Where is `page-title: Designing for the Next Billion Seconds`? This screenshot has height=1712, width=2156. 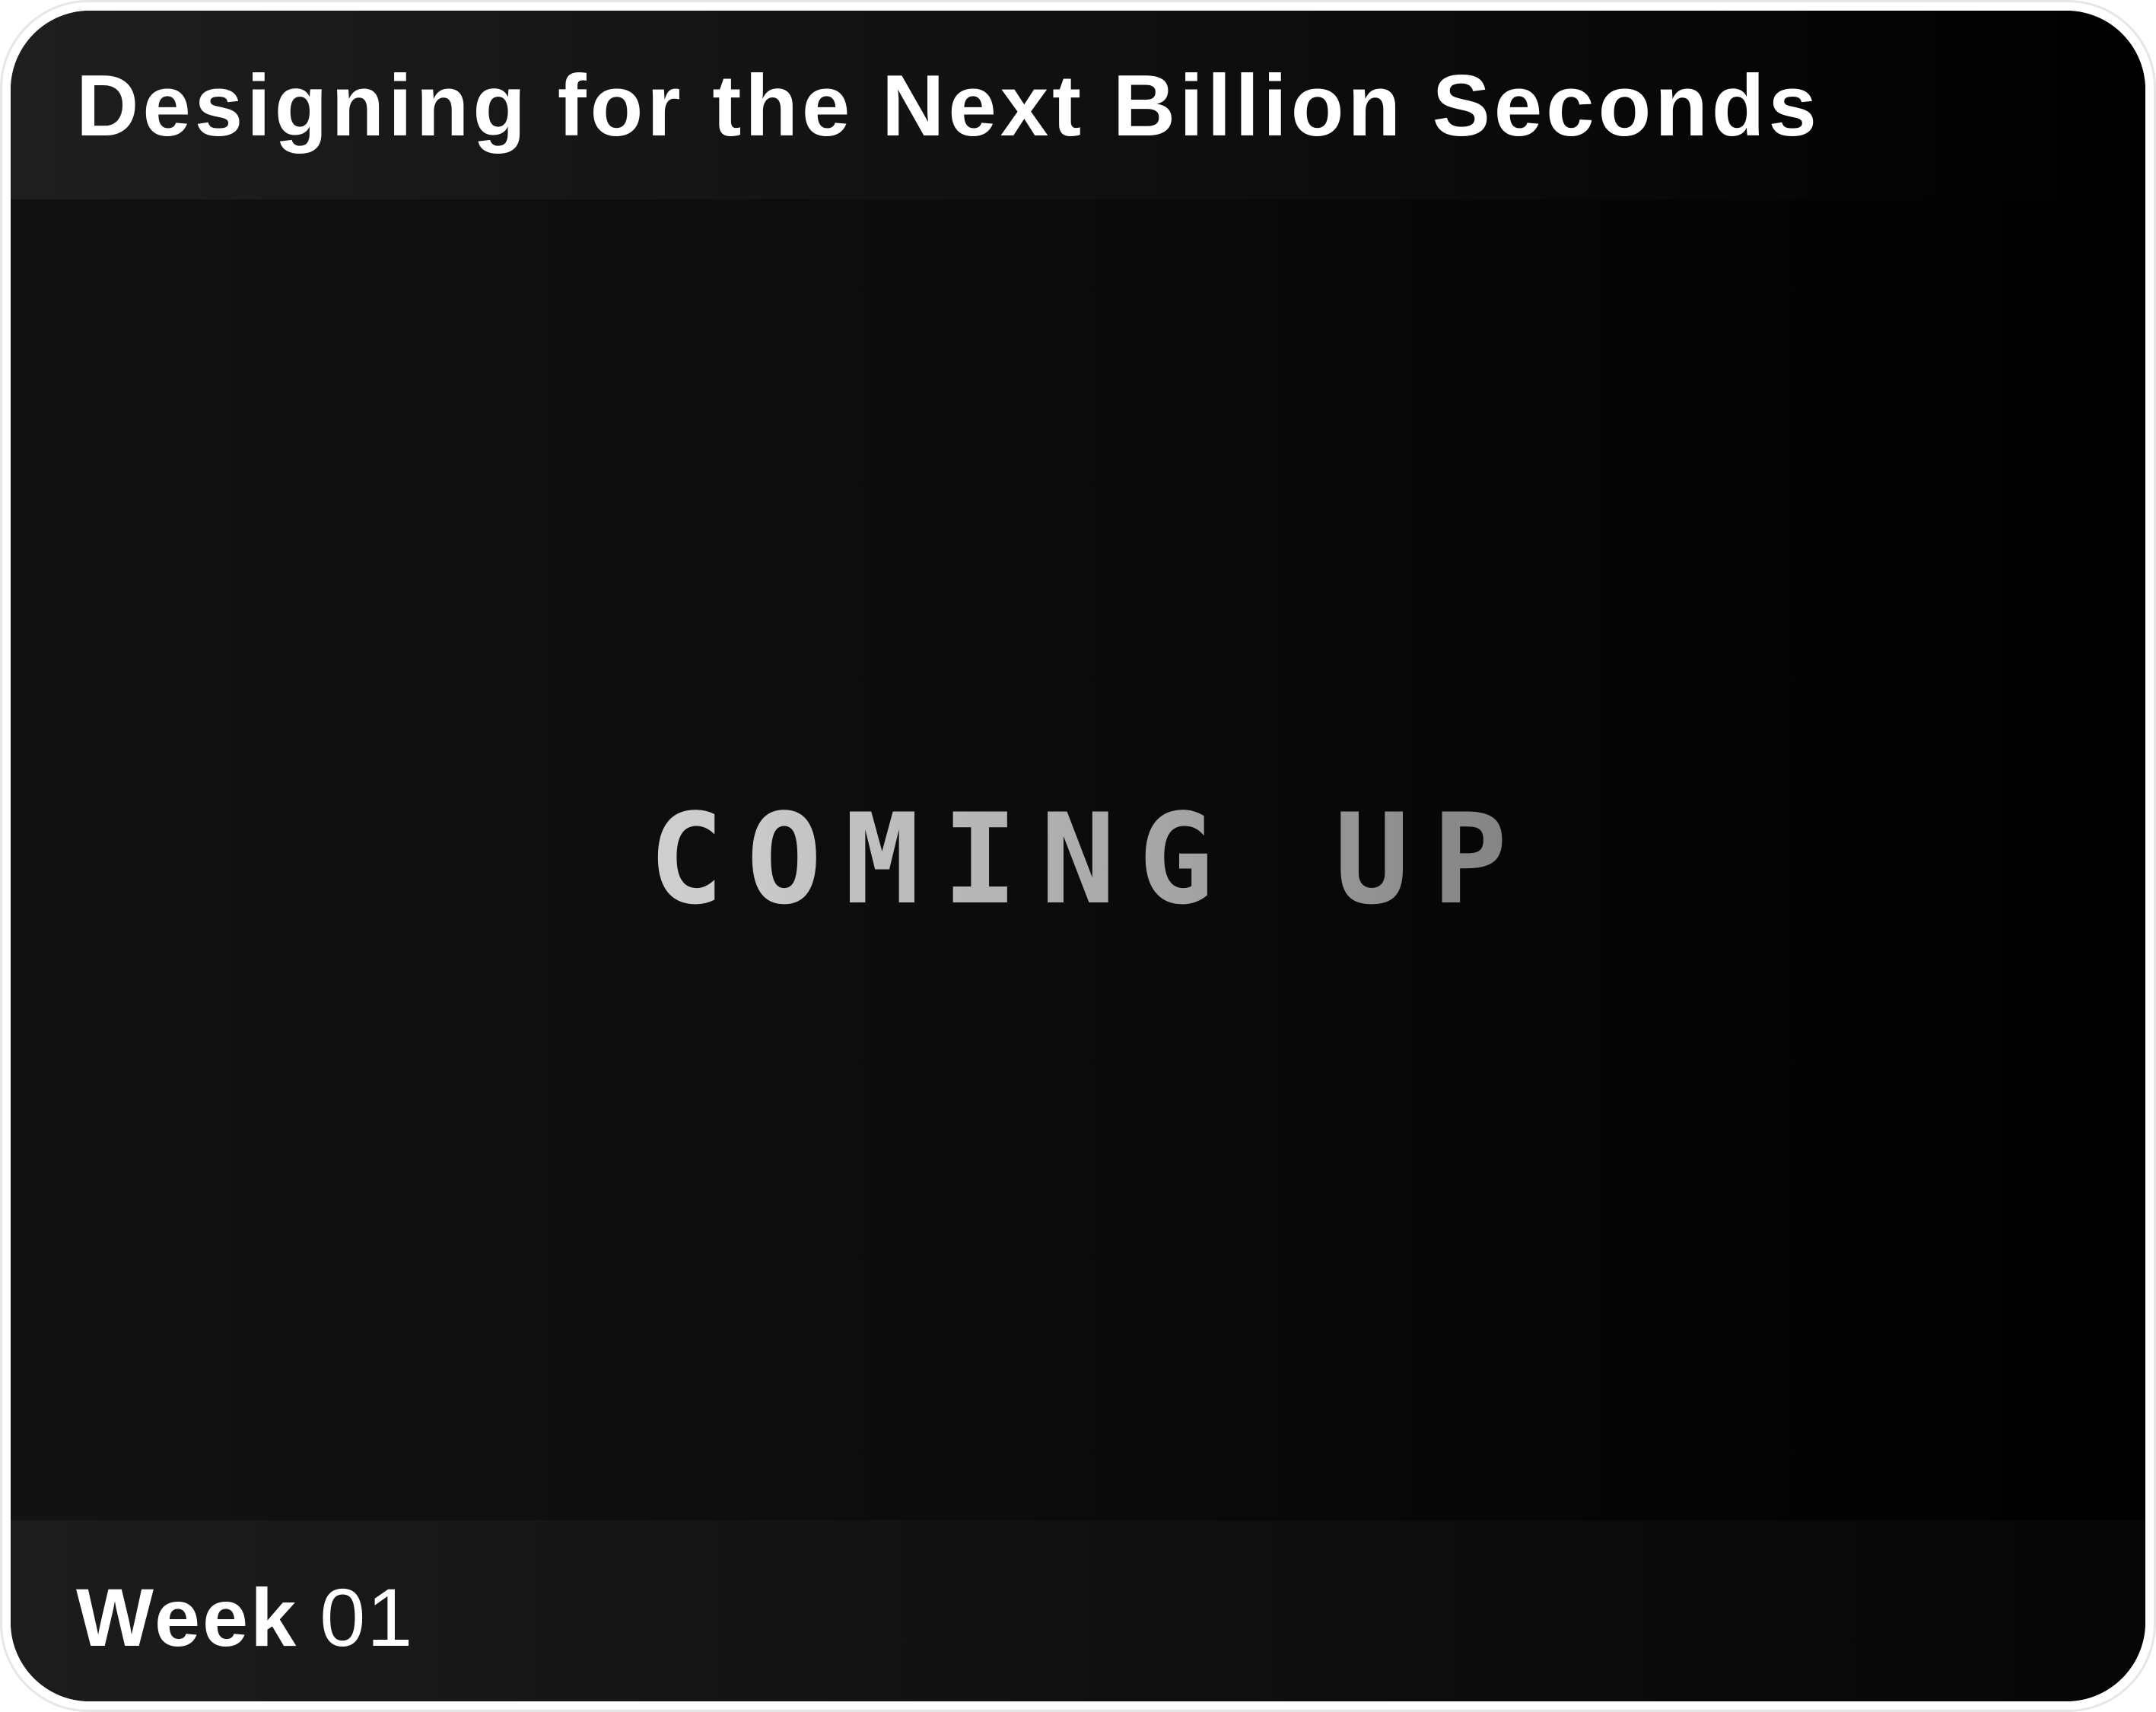 page-title: Designing for the Next Billion Seconds is located at coordinates (949, 106).